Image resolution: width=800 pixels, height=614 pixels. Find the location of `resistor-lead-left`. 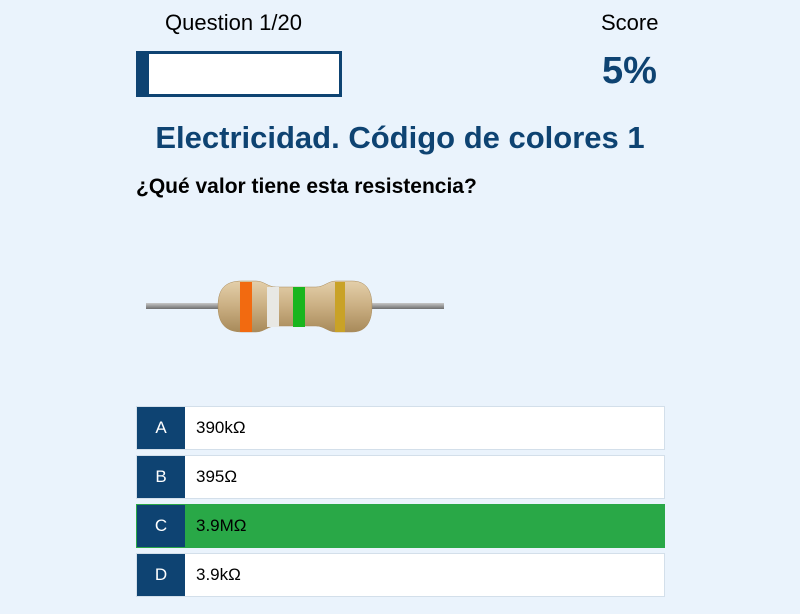

resistor-lead-left is located at coordinates (186, 306).